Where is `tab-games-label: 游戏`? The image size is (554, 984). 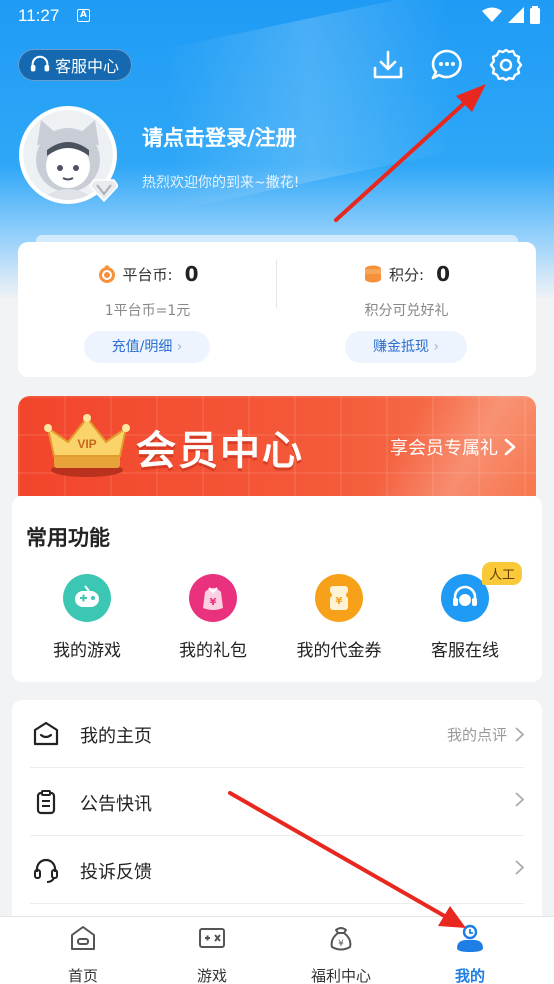
tab-games-label: 游戏 is located at coordinates (211, 975).